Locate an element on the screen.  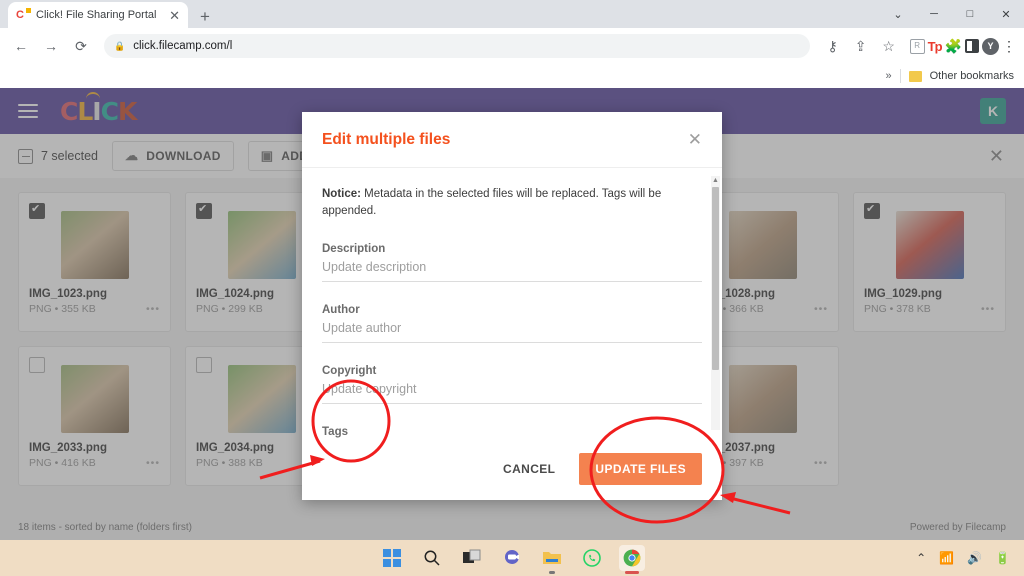
copyright-input: Update copyright is located at coordinates (512, 390).